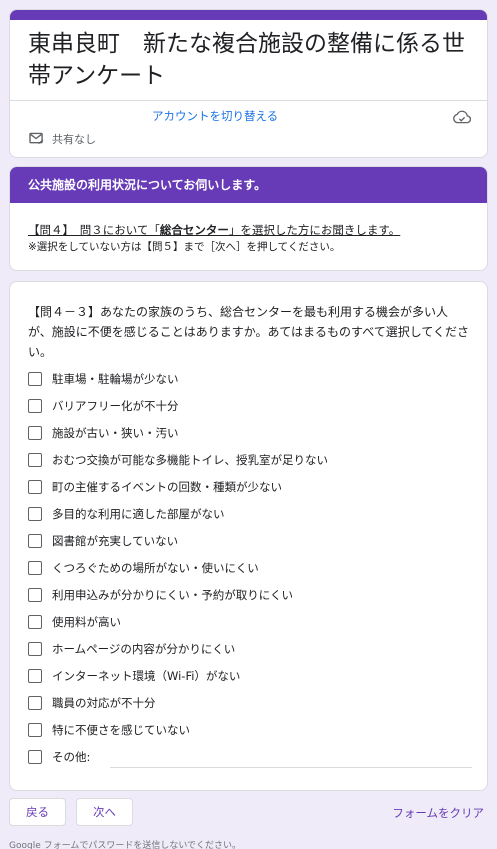 The height and width of the screenshot is (849, 497). I want to click on next-button: 次へ, so click(104, 812).